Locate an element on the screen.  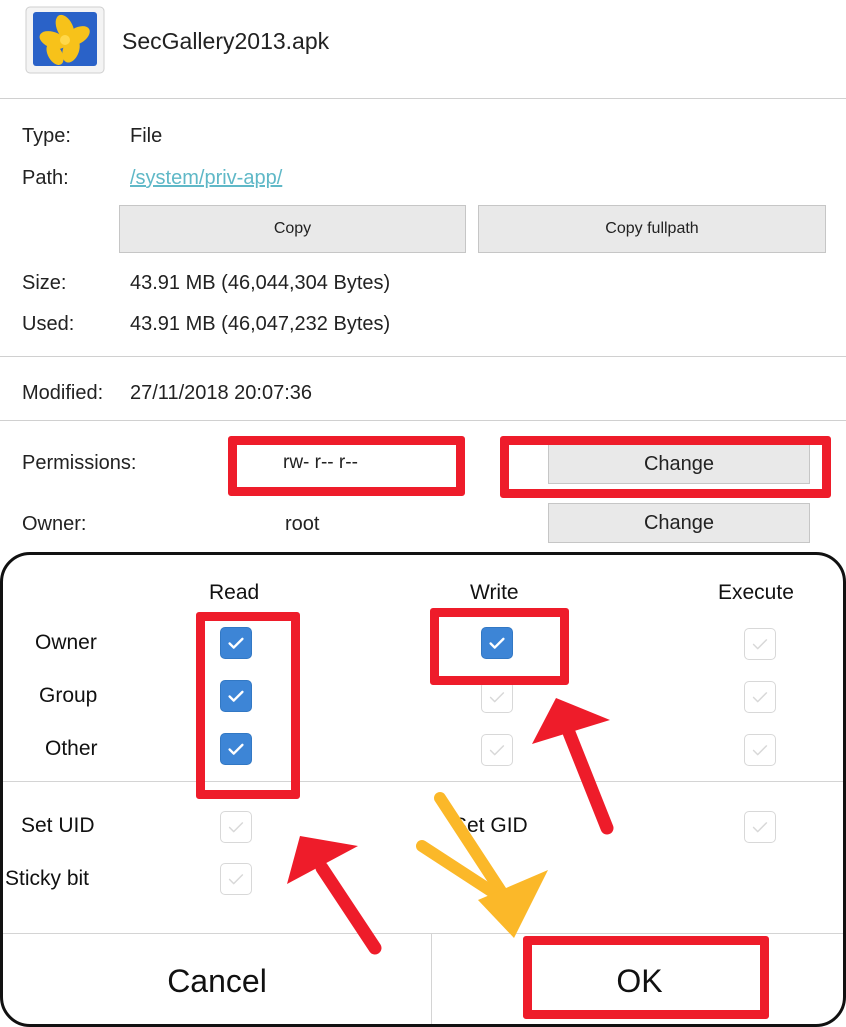
yellow-arrow-icon is located at coordinates (482, 865).